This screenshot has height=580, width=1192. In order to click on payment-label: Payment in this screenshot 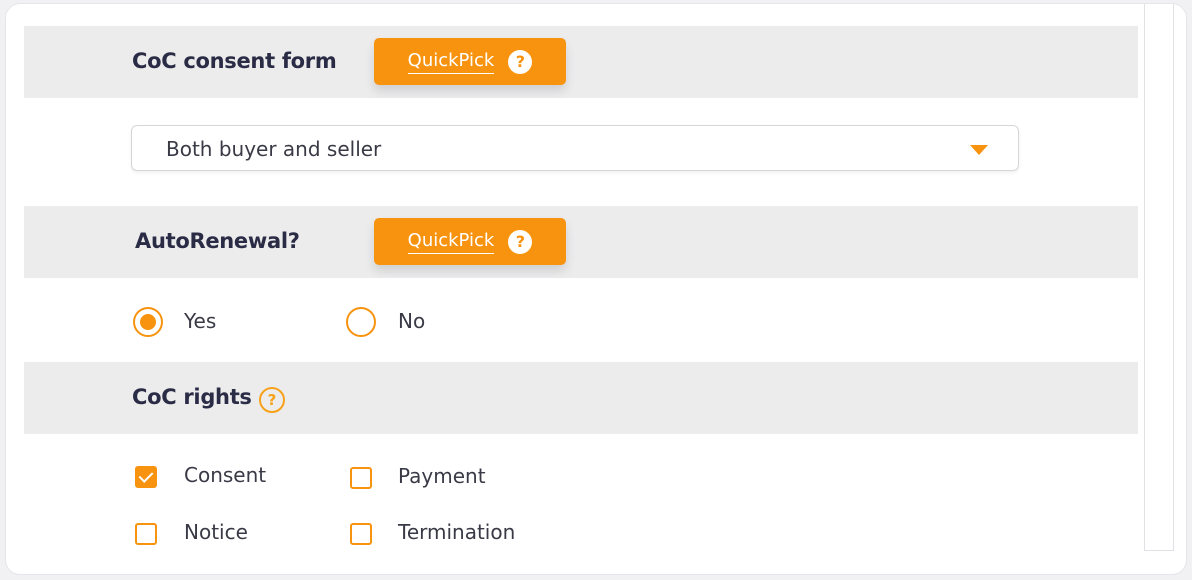, I will do `click(442, 476)`.